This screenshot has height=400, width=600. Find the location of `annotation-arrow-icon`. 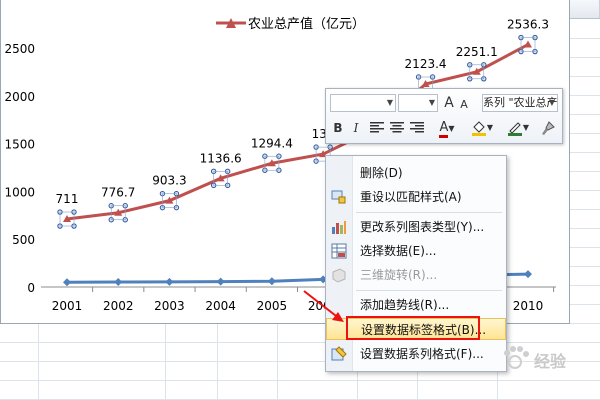

annotation-arrow-icon is located at coordinates (323, 306).